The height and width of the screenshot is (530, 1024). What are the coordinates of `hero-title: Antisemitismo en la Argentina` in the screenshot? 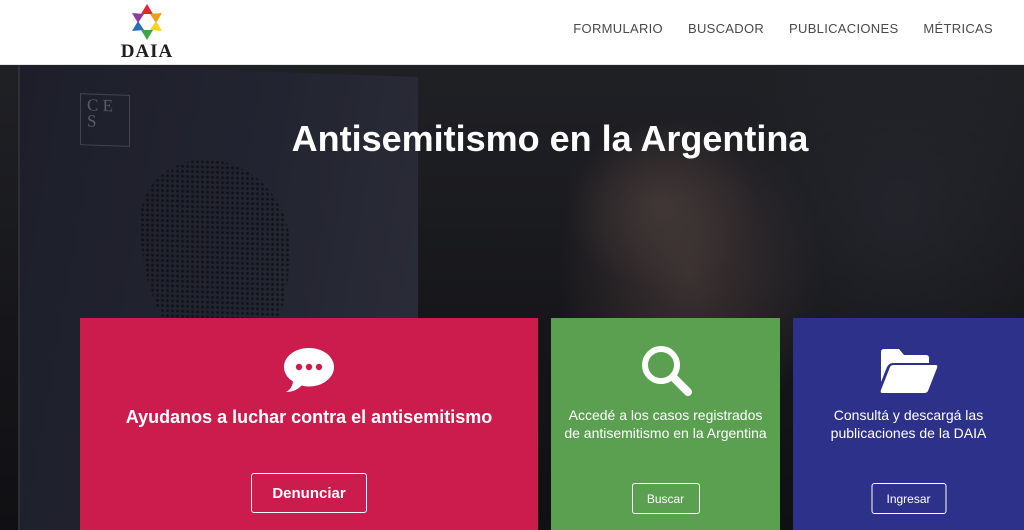 It's located at (550, 138).